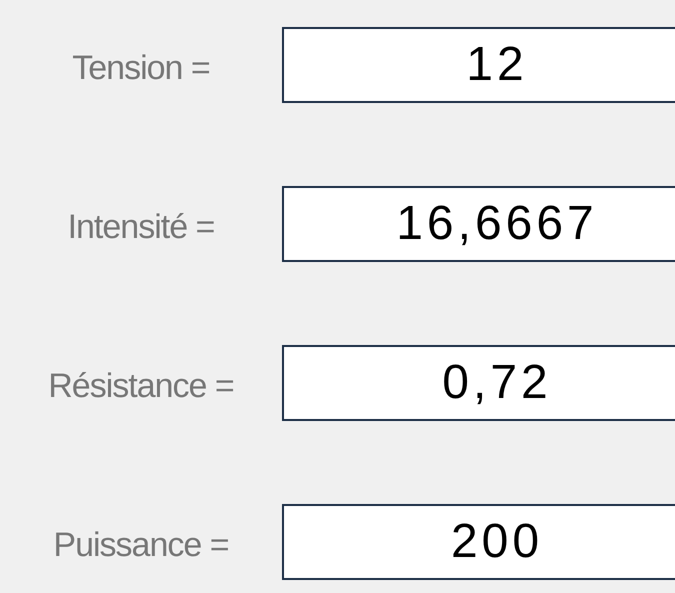  What do you see at coordinates (141, 68) in the screenshot?
I see `field-label: Tension =` at bounding box center [141, 68].